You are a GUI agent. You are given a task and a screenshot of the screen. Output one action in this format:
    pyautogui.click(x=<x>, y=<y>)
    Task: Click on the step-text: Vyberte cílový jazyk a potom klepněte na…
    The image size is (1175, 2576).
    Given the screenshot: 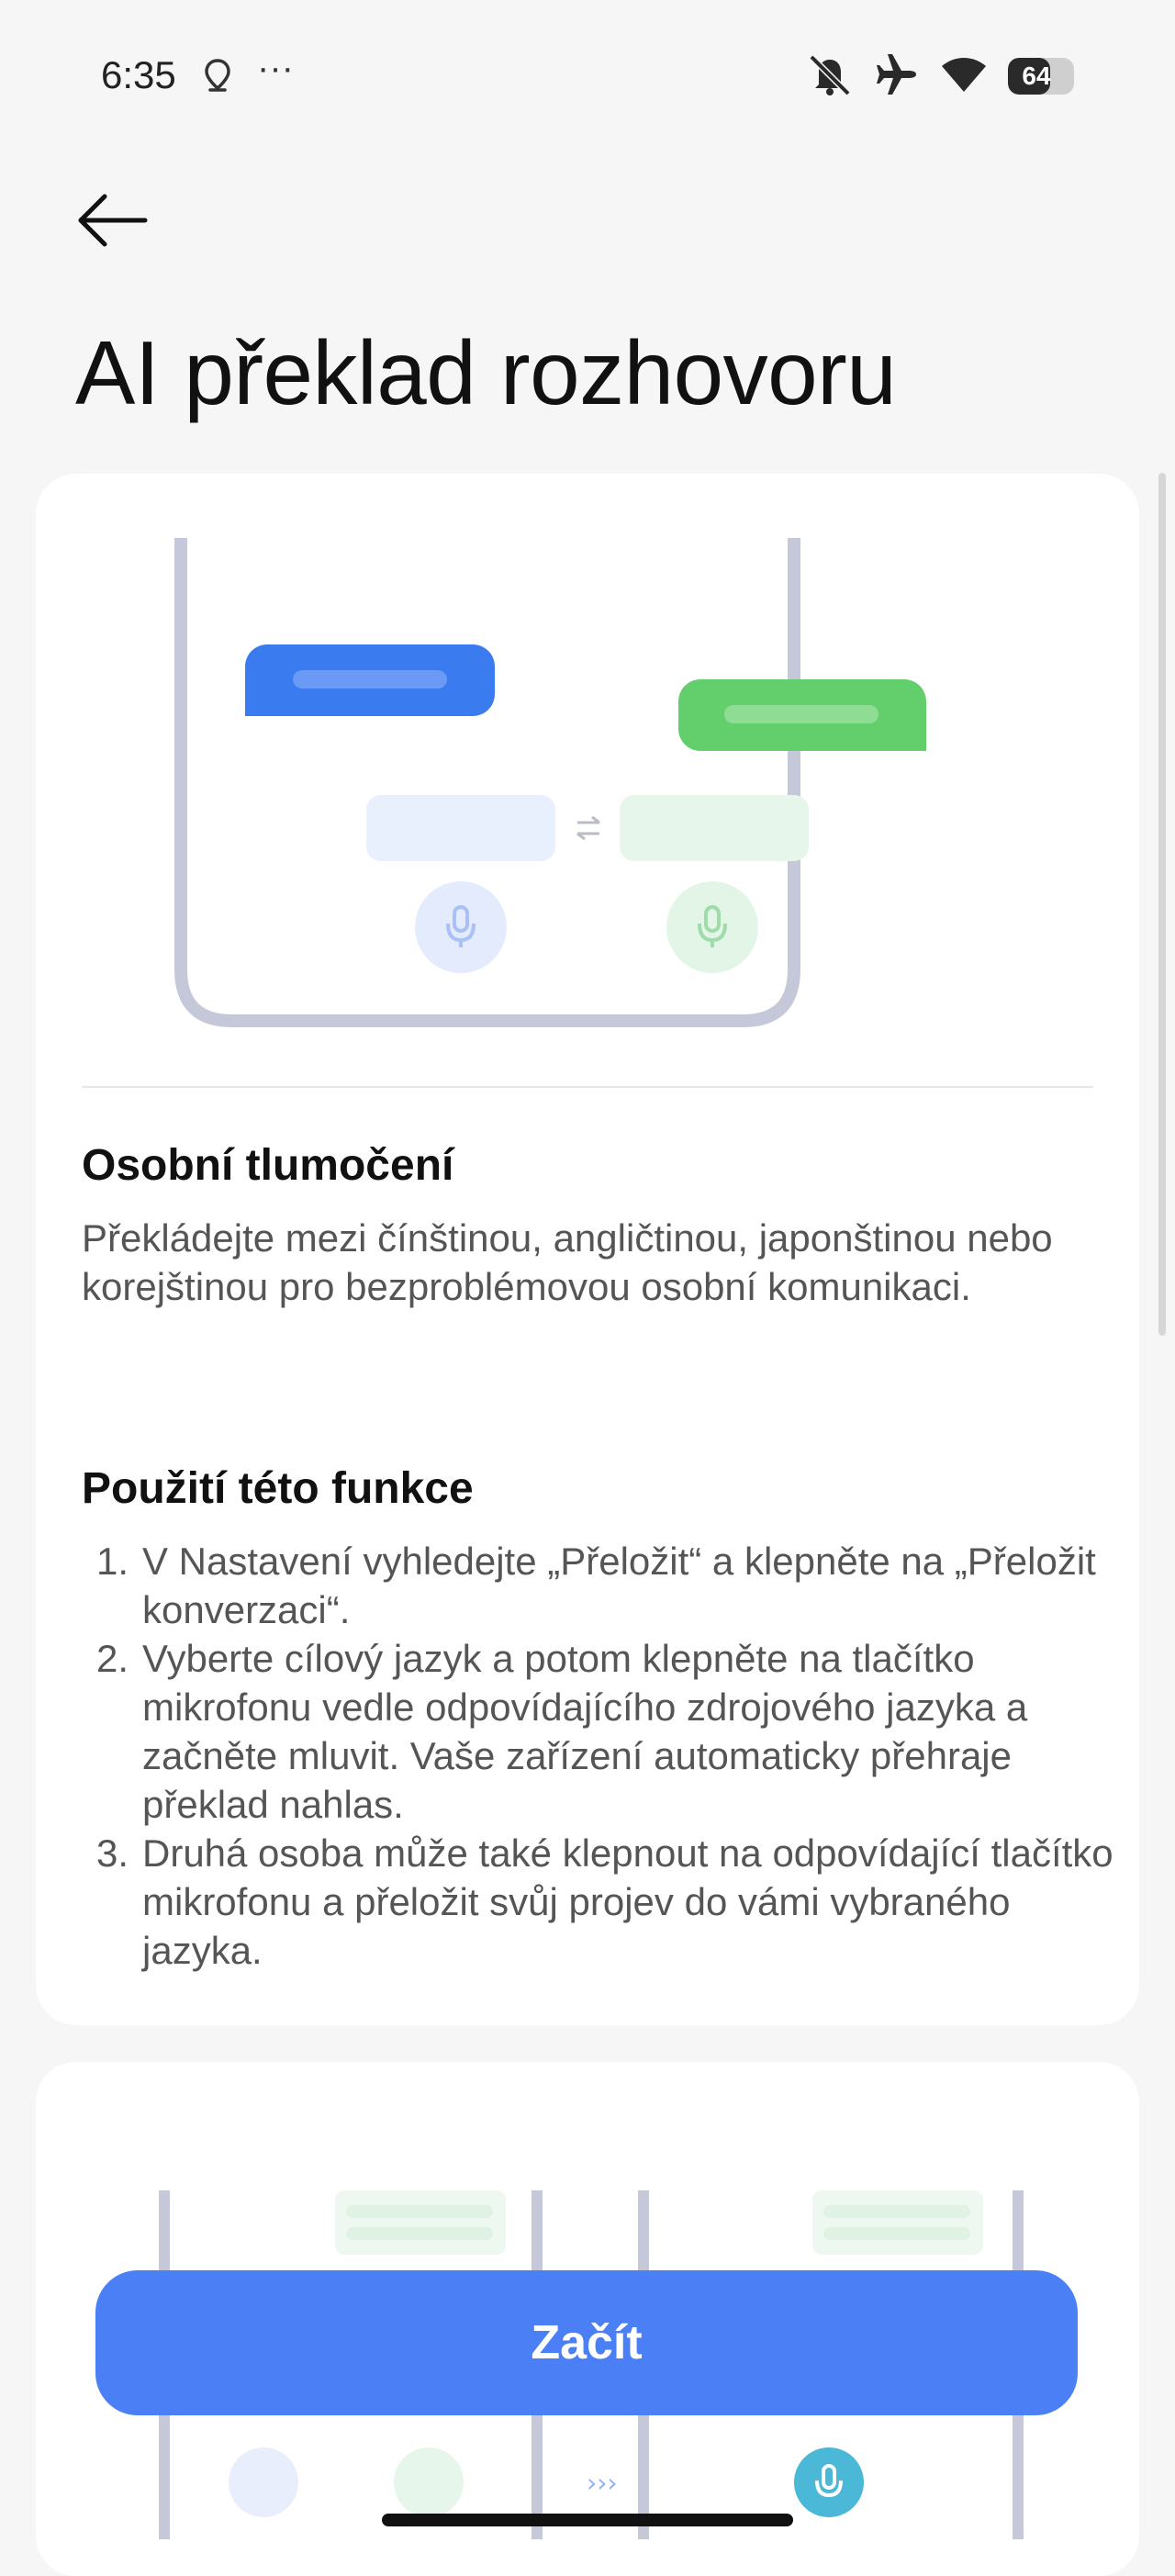 What is the action you would take?
    pyautogui.click(x=585, y=1731)
    